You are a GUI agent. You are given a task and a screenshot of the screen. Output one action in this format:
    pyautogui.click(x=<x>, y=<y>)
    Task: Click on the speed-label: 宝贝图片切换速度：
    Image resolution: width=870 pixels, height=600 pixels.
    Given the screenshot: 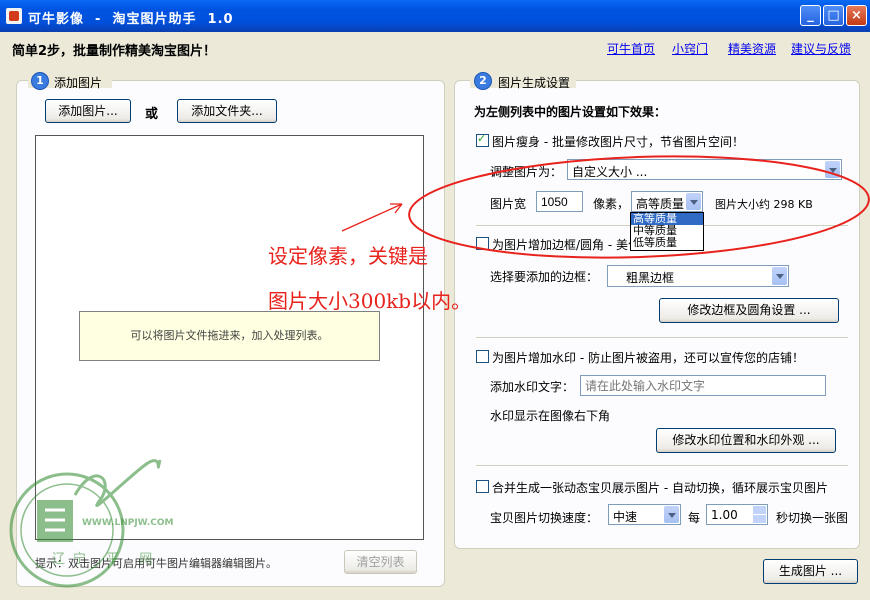 What is the action you would take?
    pyautogui.click(x=544, y=518)
    